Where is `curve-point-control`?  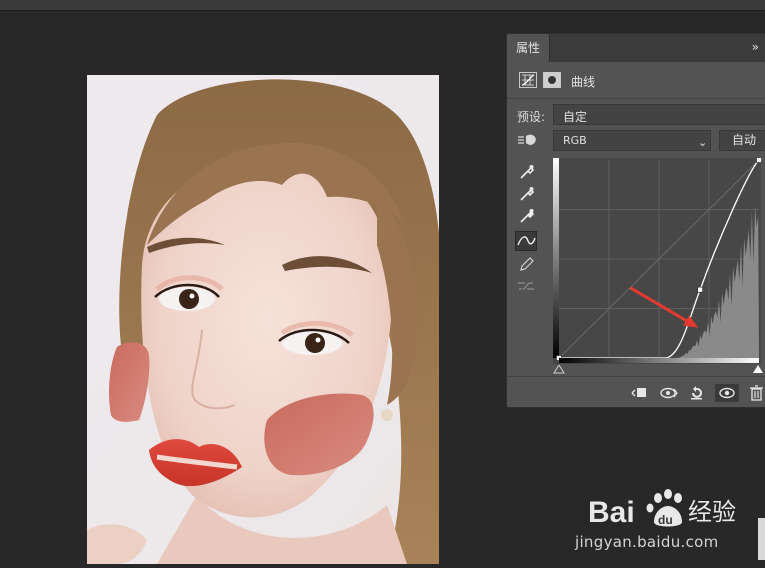
curve-point-control is located at coordinates (700, 289).